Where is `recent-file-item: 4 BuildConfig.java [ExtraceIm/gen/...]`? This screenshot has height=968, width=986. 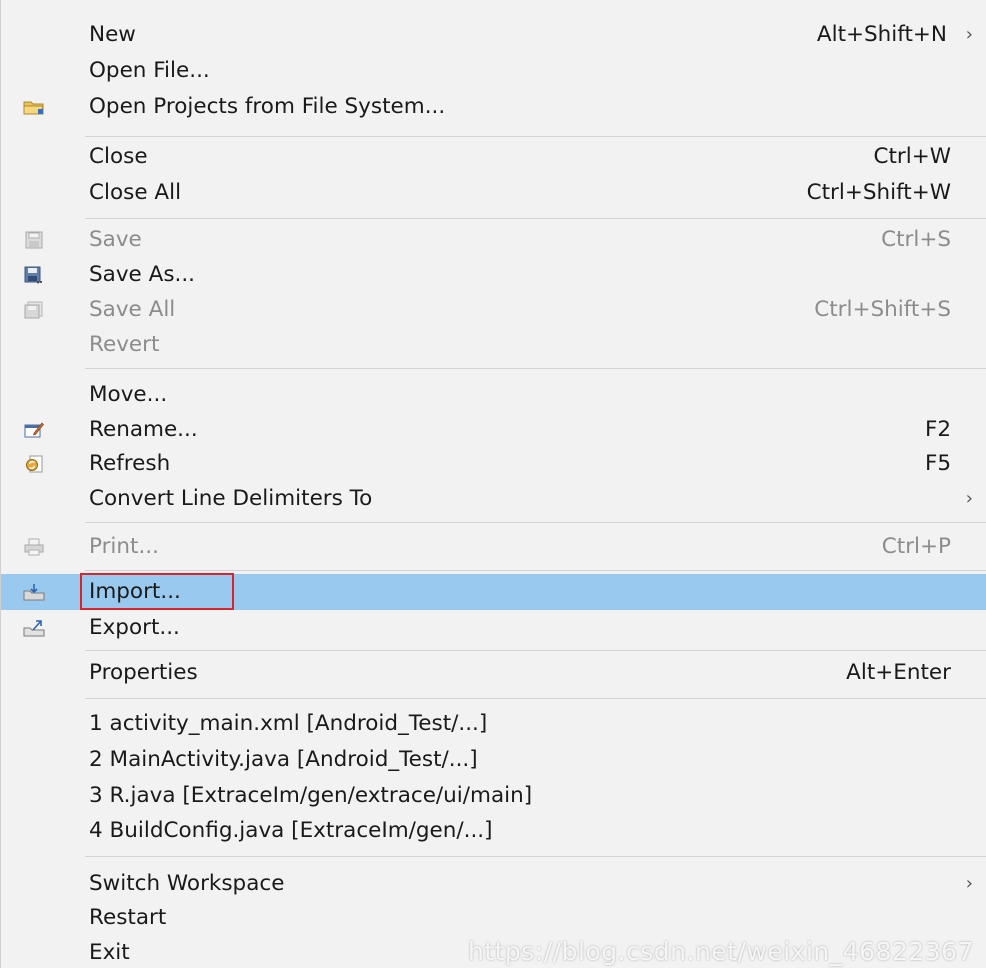 recent-file-item: 4 BuildConfig.java [ExtraceIm/gen/...] is located at coordinates (493, 831).